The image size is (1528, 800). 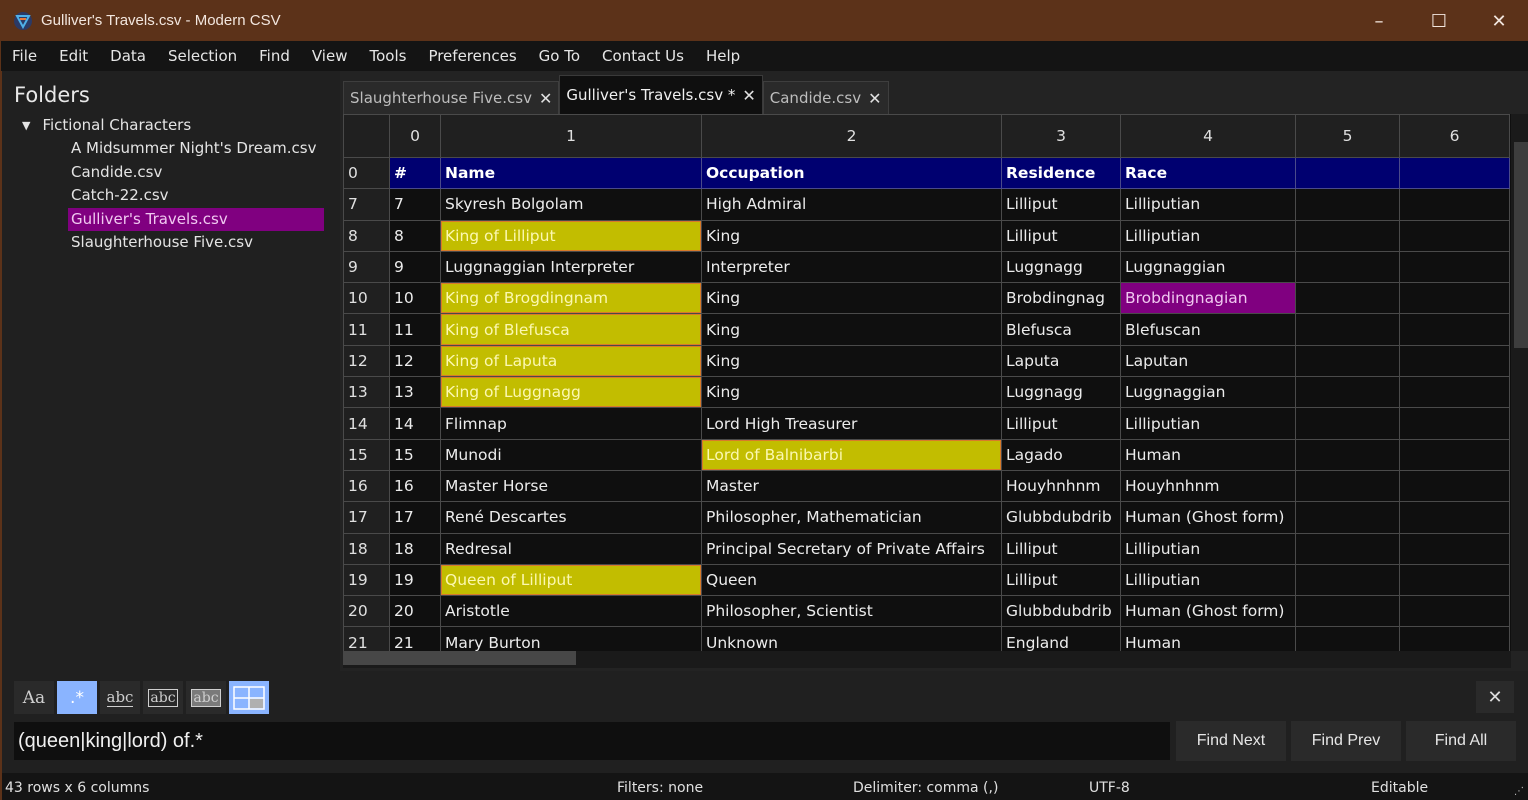 I want to click on grid-cell: 12, so click(x=415, y=361).